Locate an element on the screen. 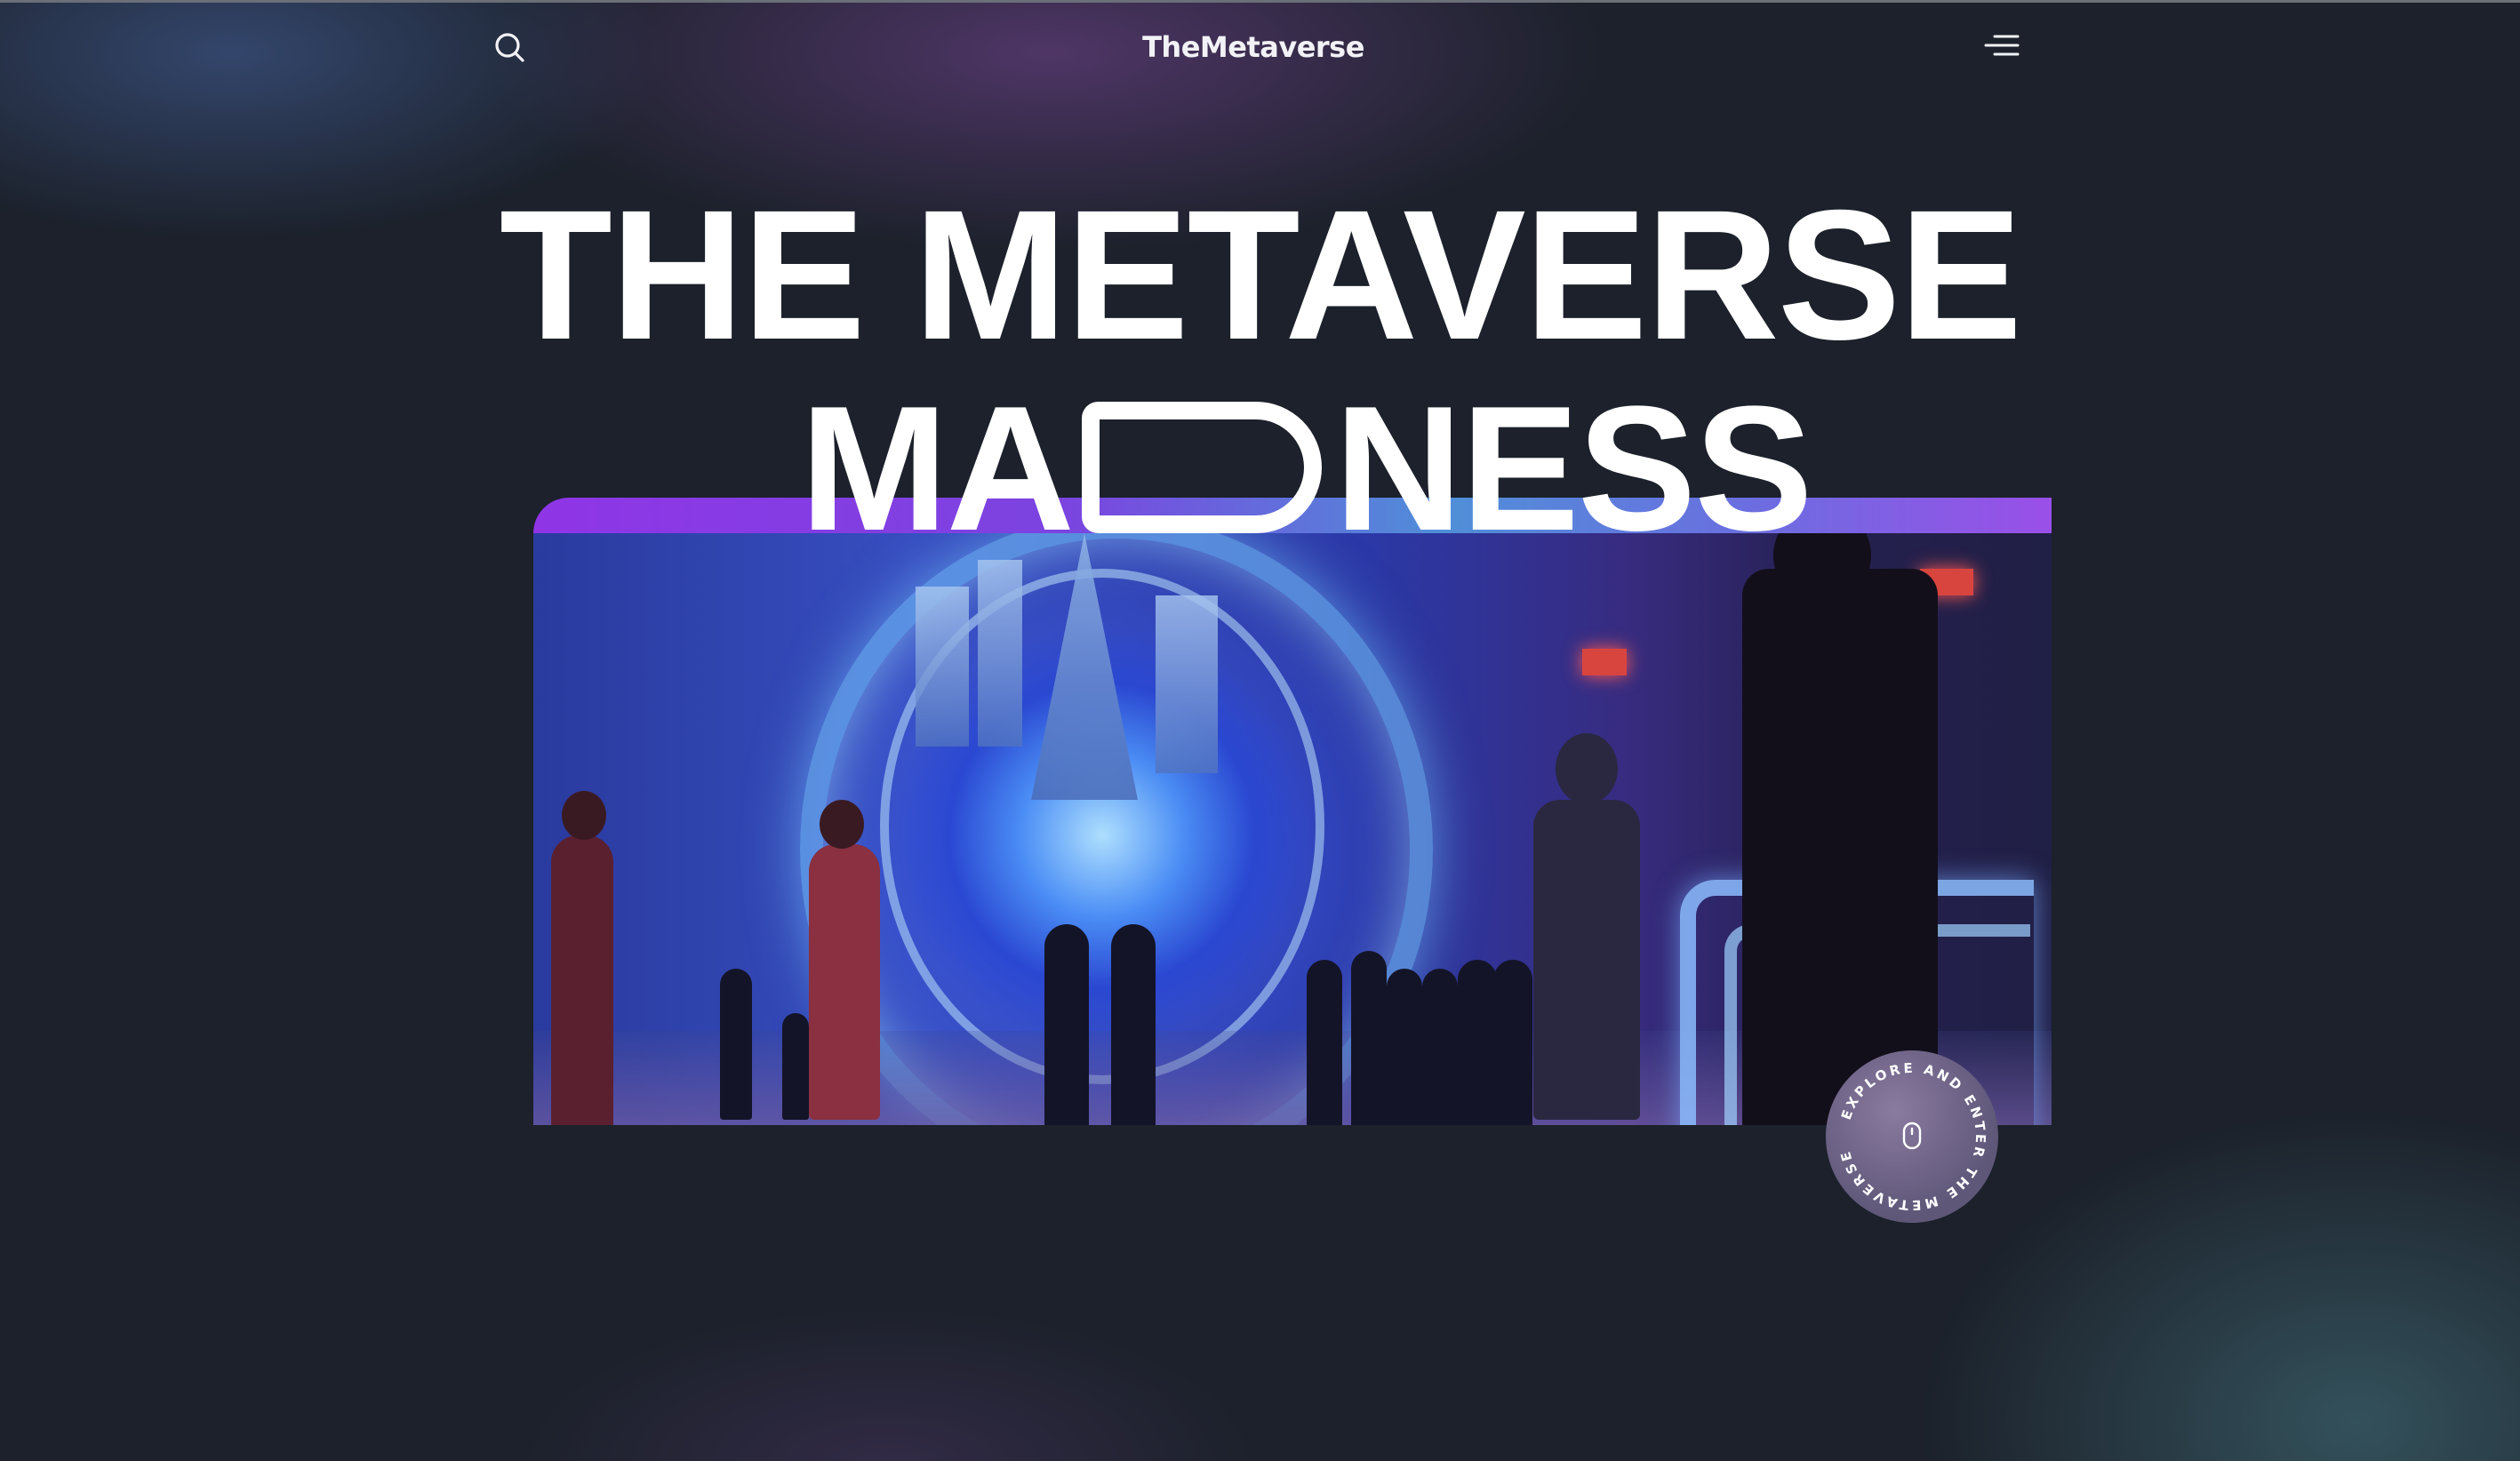 The image size is (2520, 1461). search-icon is located at coordinates (509, 48).